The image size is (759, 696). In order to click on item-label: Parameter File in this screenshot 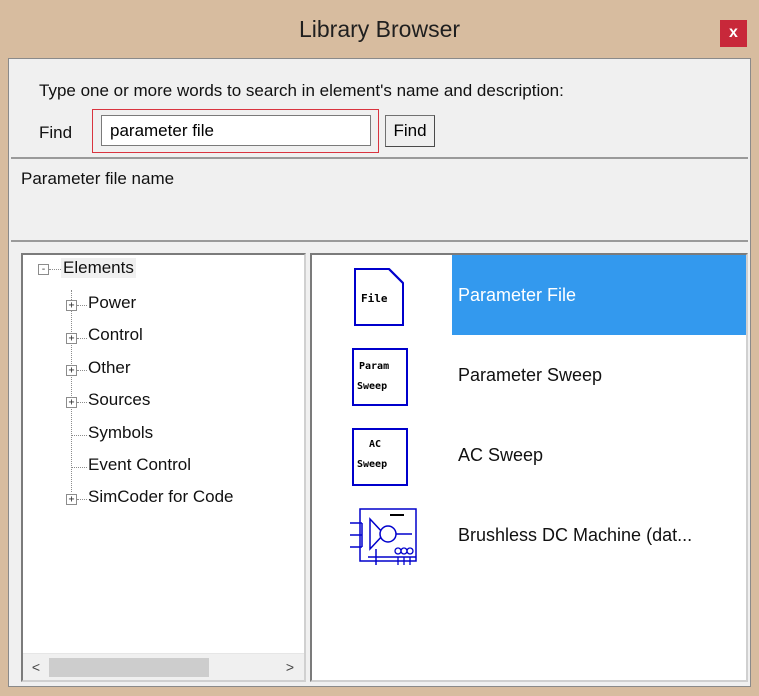, I will do `click(599, 295)`.